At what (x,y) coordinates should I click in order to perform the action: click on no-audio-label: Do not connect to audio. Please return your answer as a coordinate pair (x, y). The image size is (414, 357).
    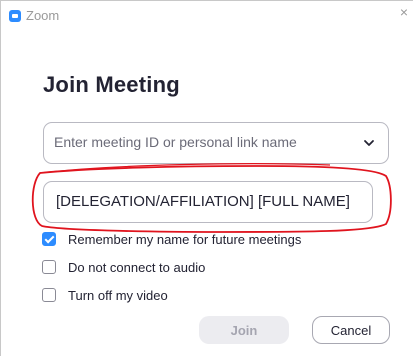
    Looking at the image, I should click on (137, 267).